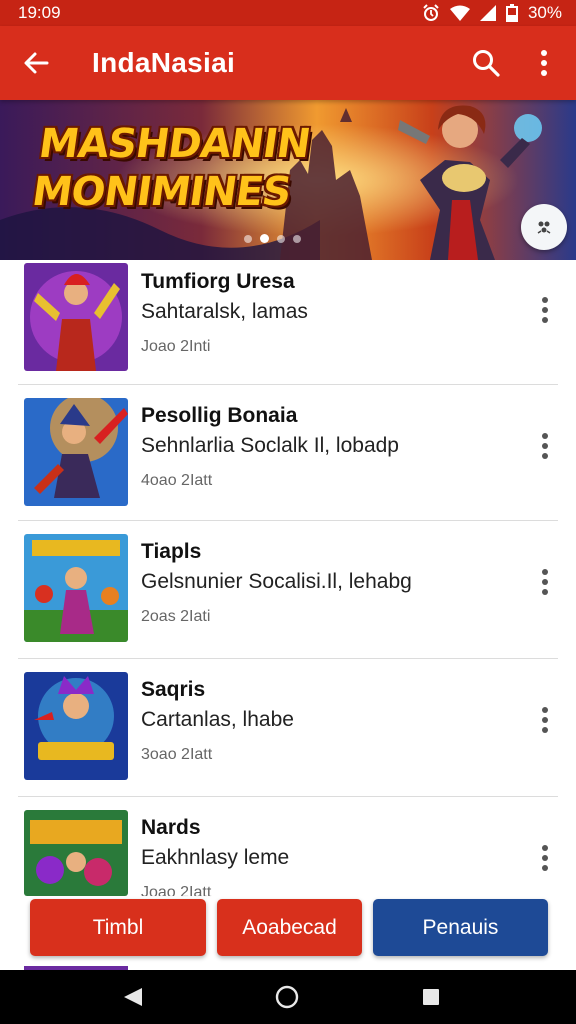 This screenshot has width=576, height=1024. What do you see at coordinates (217, 719) in the screenshot?
I see `list-item-subtitle: Cartanlas, lhabe` at bounding box center [217, 719].